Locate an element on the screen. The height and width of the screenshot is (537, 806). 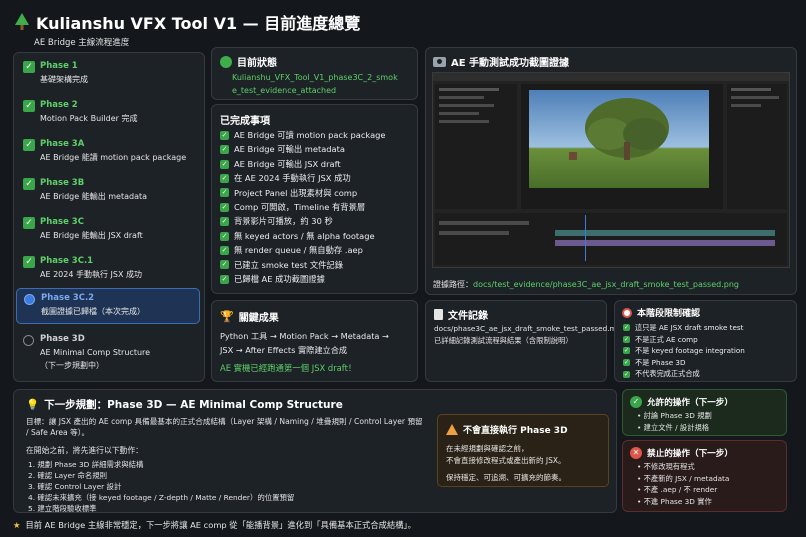
completed-item: ✓ 無 render queue / 無自動存 .aep is located at coordinates (303, 250).